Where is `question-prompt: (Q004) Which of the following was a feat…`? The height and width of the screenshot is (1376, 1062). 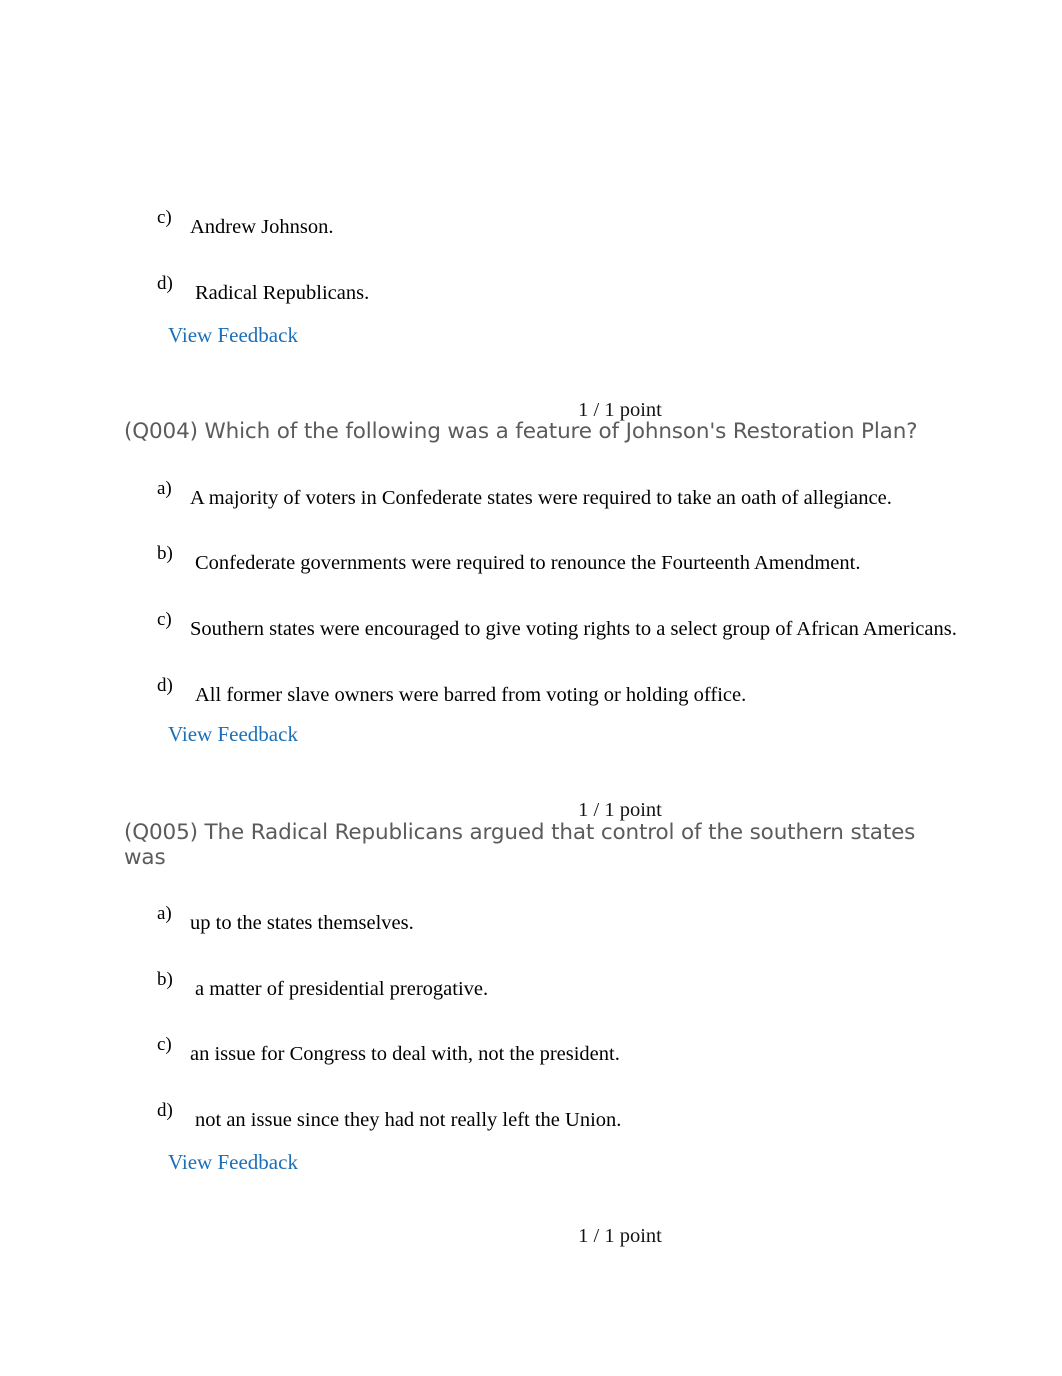 question-prompt: (Q004) Which of the following was a feat… is located at coordinates (539, 432).